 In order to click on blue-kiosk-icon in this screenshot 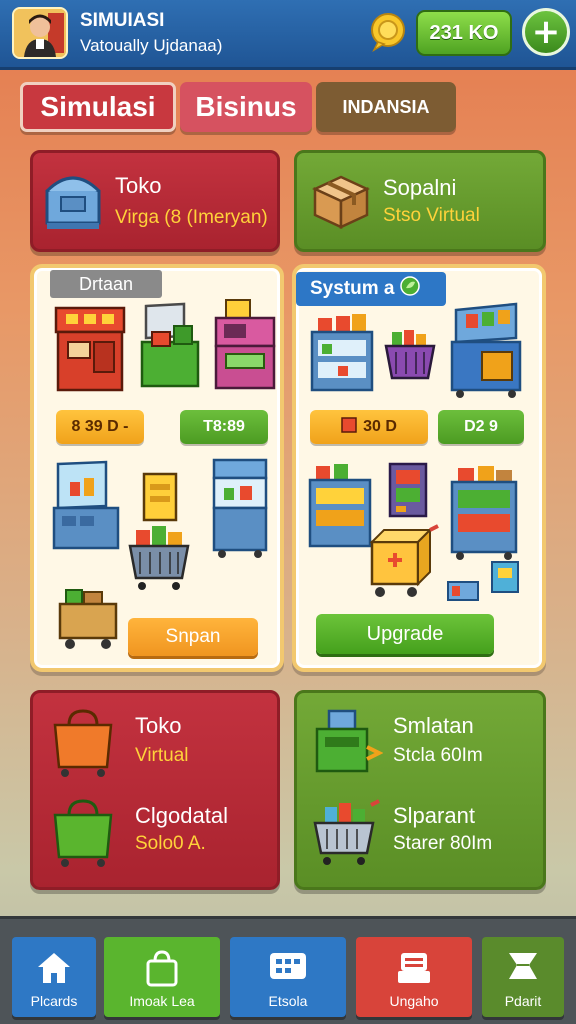, I will do `click(240, 510)`.